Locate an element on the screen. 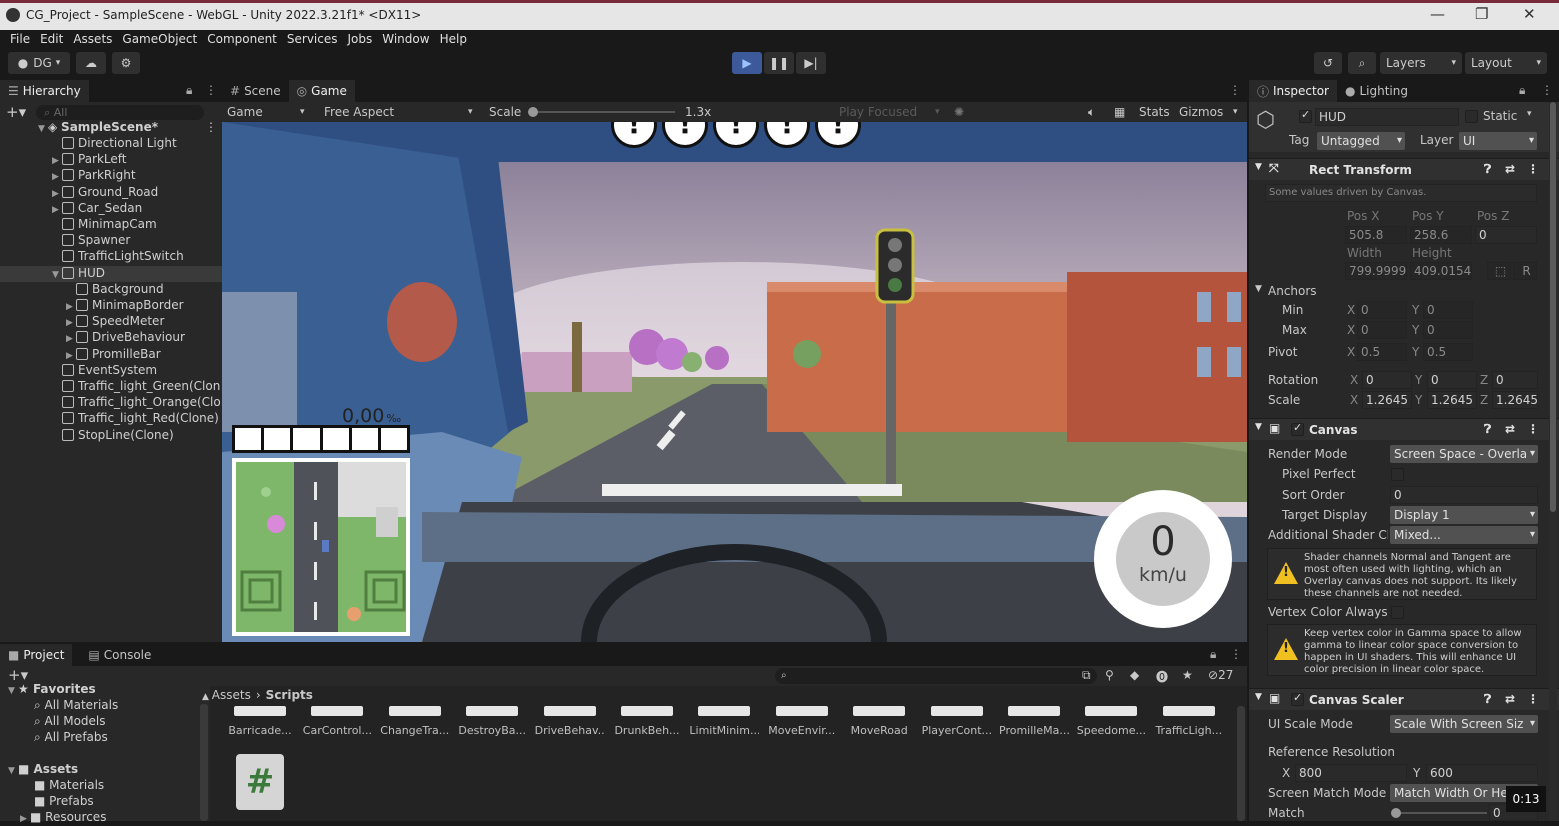 The image size is (1559, 826). lock-icon: 🔒︎ is located at coordinates (189, 90).